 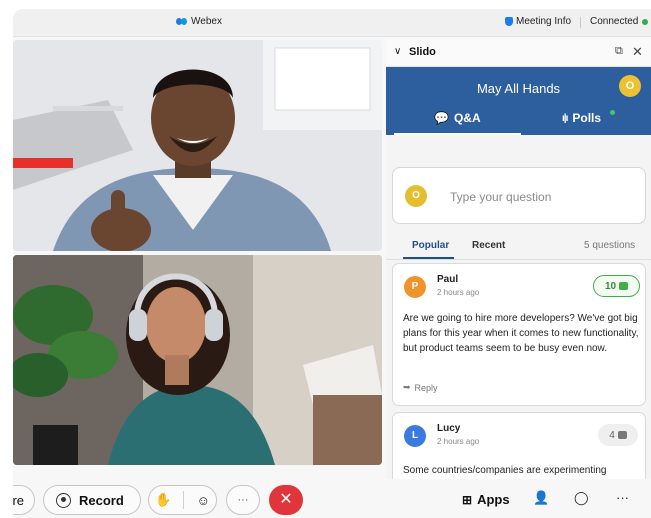 What do you see at coordinates (614, 21) in the screenshot?
I see `connection-status-label: Connected` at bounding box center [614, 21].